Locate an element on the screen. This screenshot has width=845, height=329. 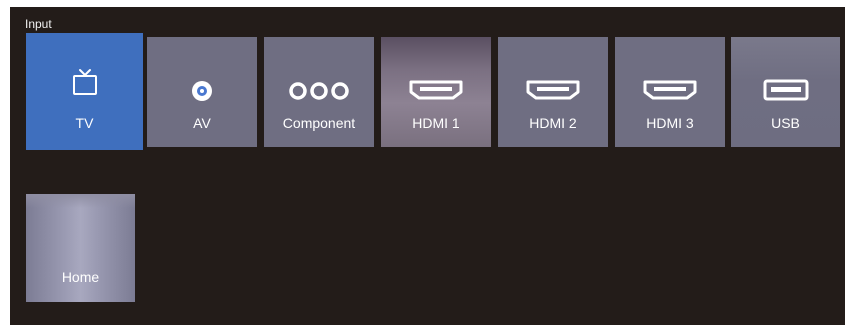
av-jack-icon is located at coordinates (202, 91).